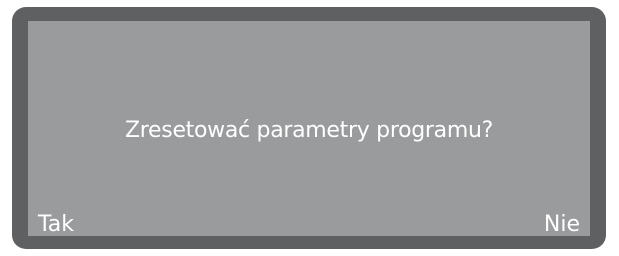 The width and height of the screenshot is (619, 256). Describe the element at coordinates (56, 225) in the screenshot. I see `yes-option: Tak` at that location.